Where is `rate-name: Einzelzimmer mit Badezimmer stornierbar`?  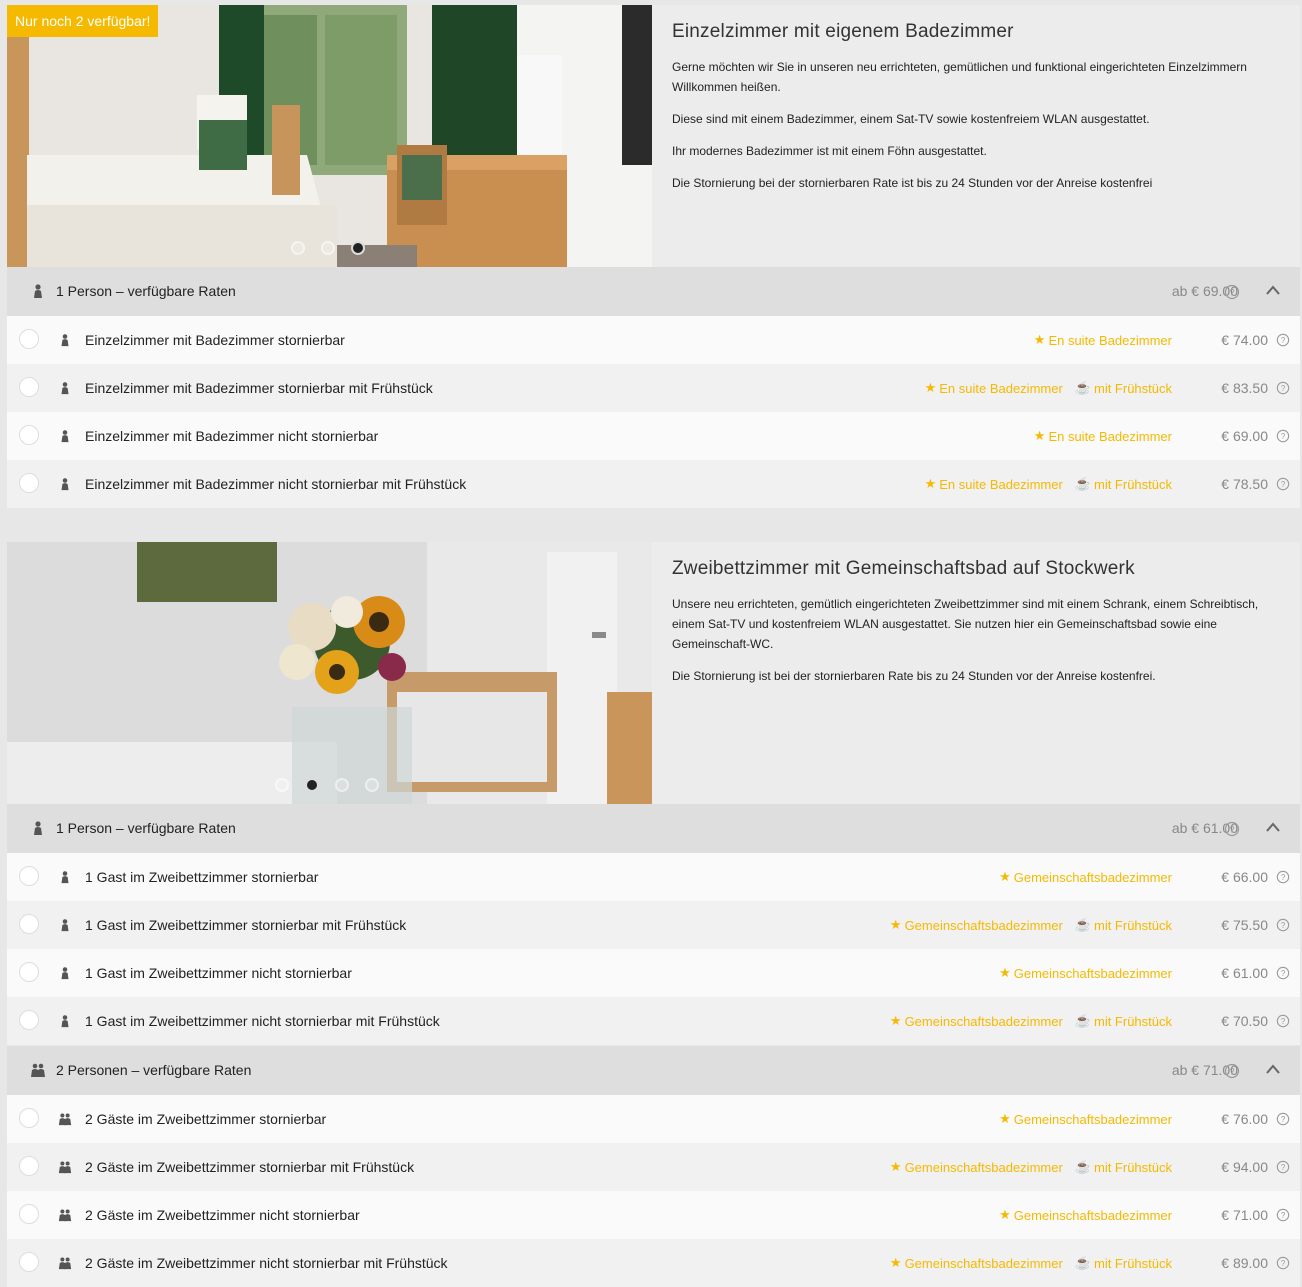
rate-name: Einzelzimmer mit Badezimmer stornierbar is located at coordinates (215, 340).